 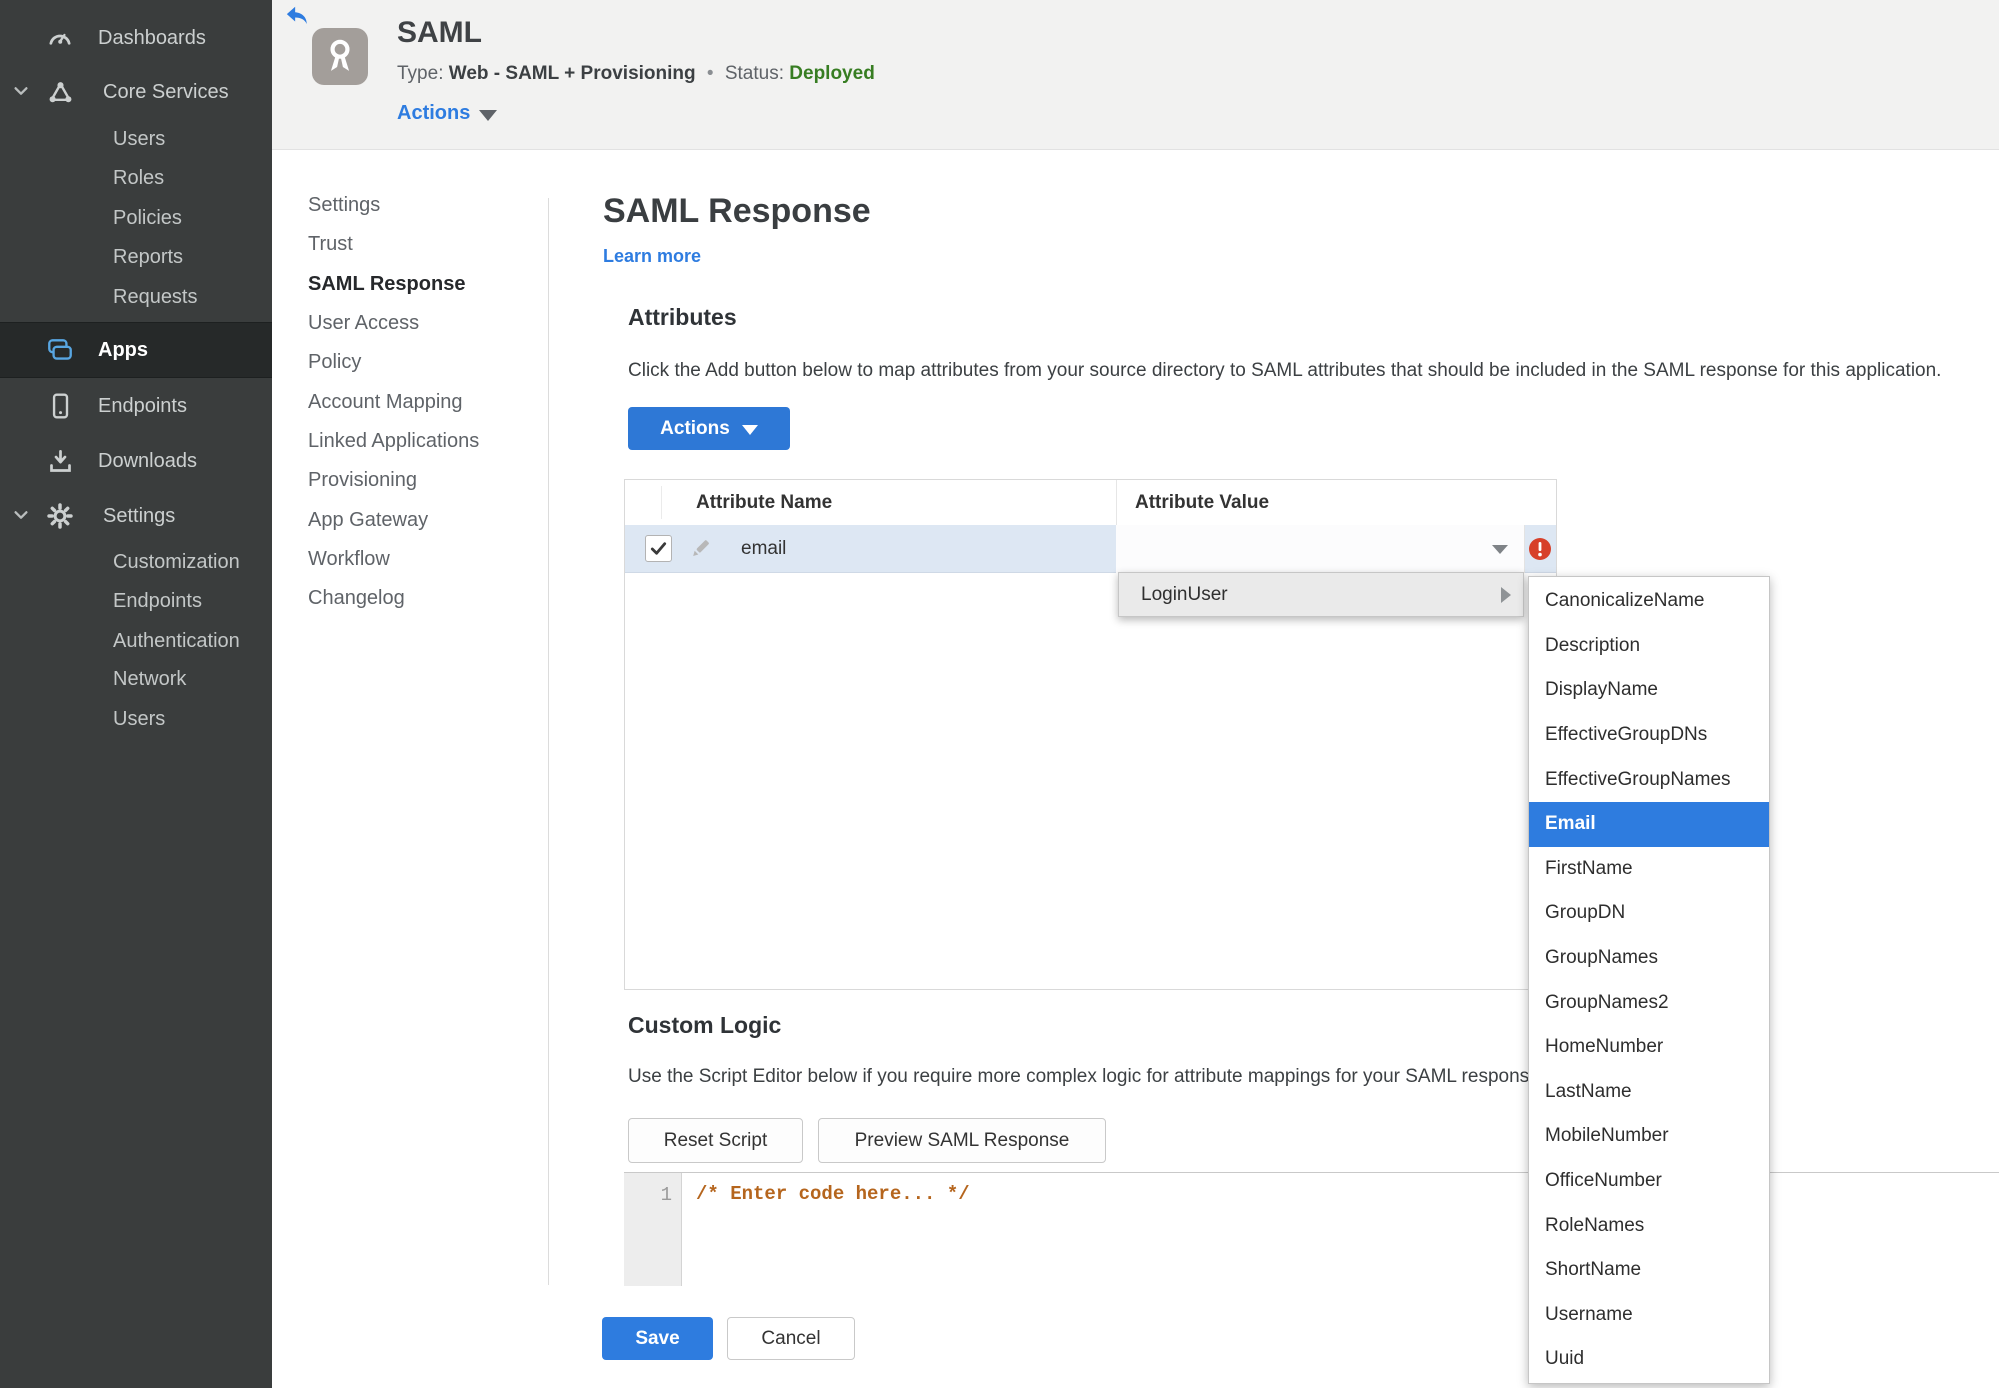 What do you see at coordinates (147, 217) in the screenshot?
I see `sidebar-item-label: Policies` at bounding box center [147, 217].